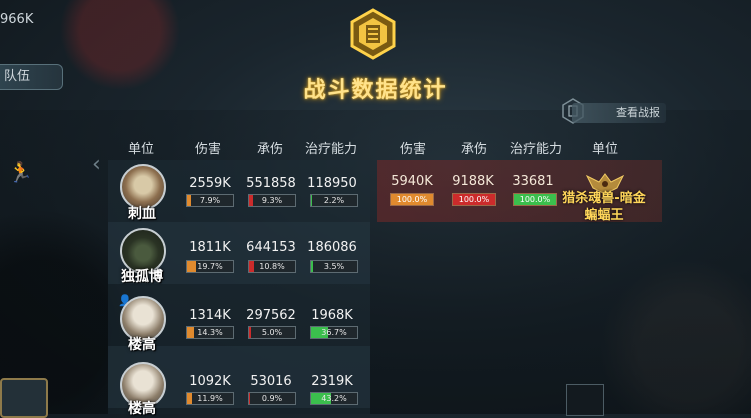  What do you see at coordinates (210, 332) in the screenshot?
I see `damage-bar: 14.3%` at bounding box center [210, 332].